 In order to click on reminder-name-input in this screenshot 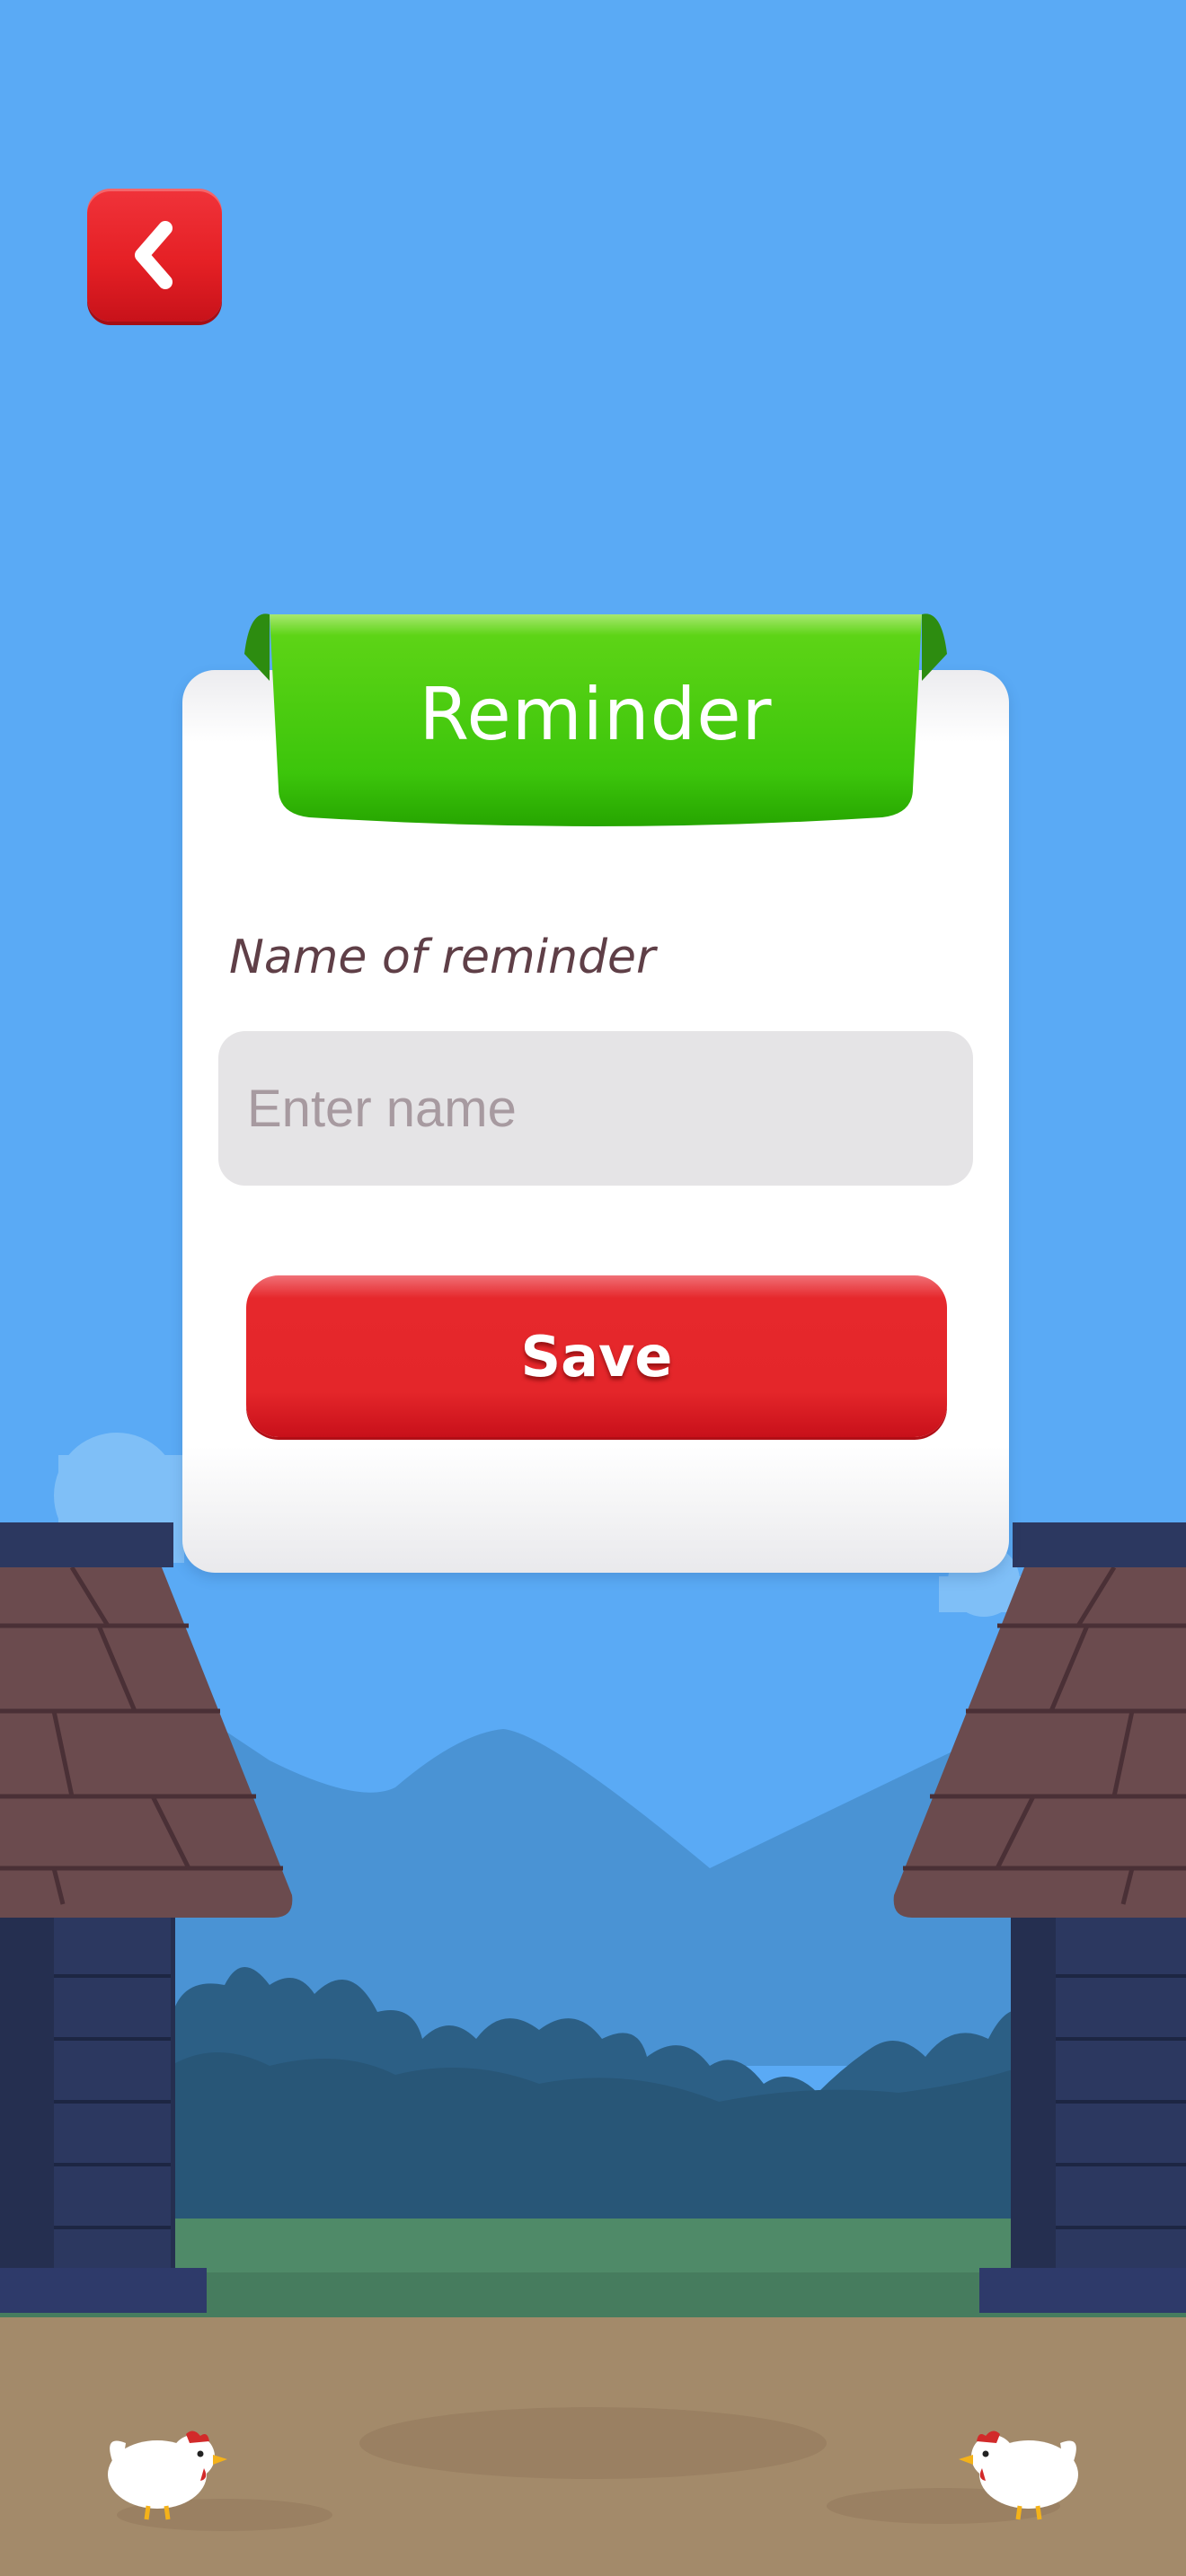, I will do `click(595, 1108)`.